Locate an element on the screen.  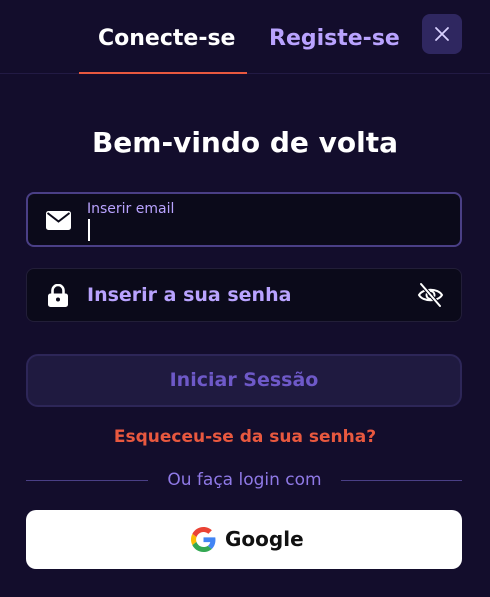
password-field: Inserir a sua senha is located at coordinates (244, 295).